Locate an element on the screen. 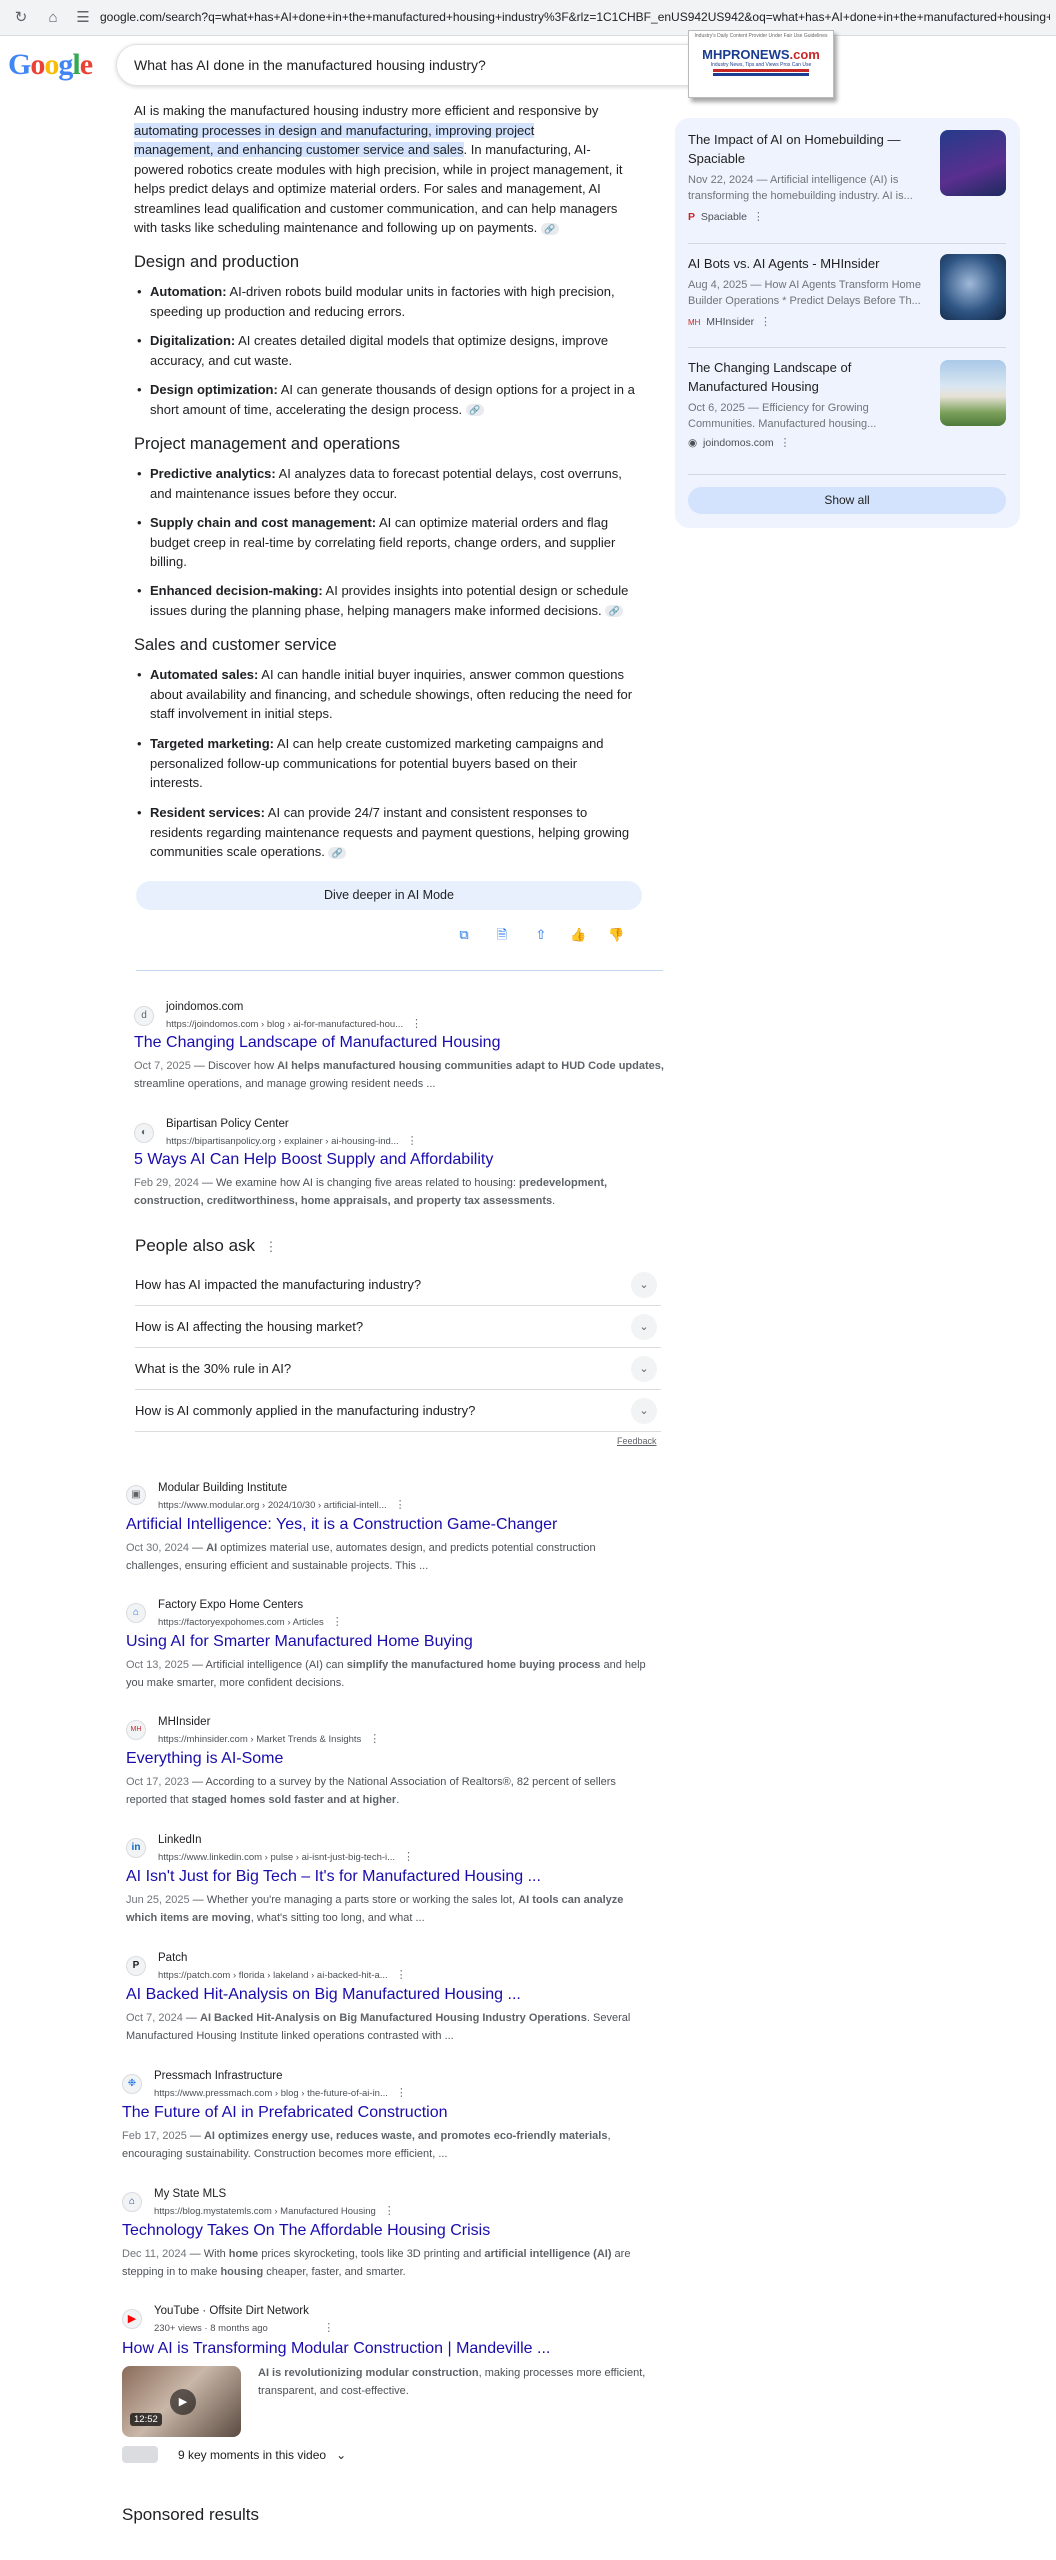 The image size is (1056, 2560). joindomos-favicon: d is located at coordinates (144, 1016).